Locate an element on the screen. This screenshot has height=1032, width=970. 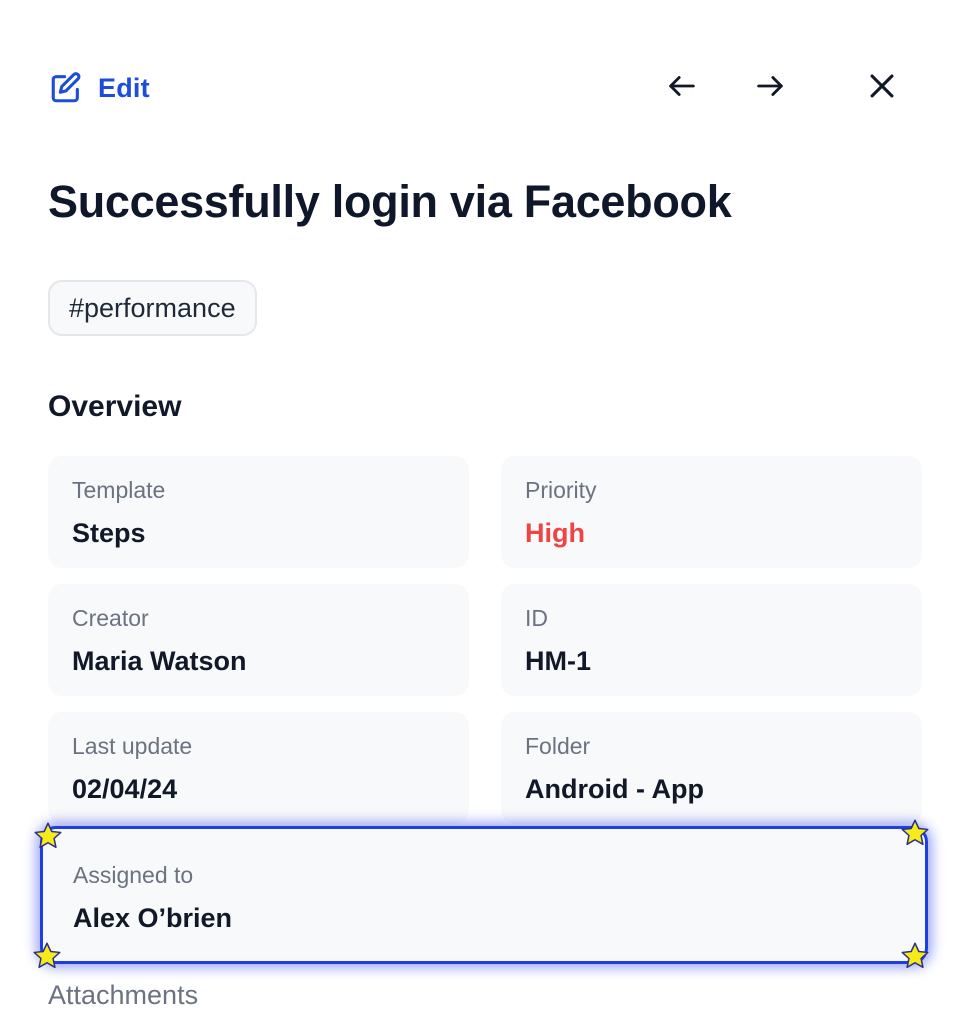
id-value: HM-1 is located at coordinates (558, 661).